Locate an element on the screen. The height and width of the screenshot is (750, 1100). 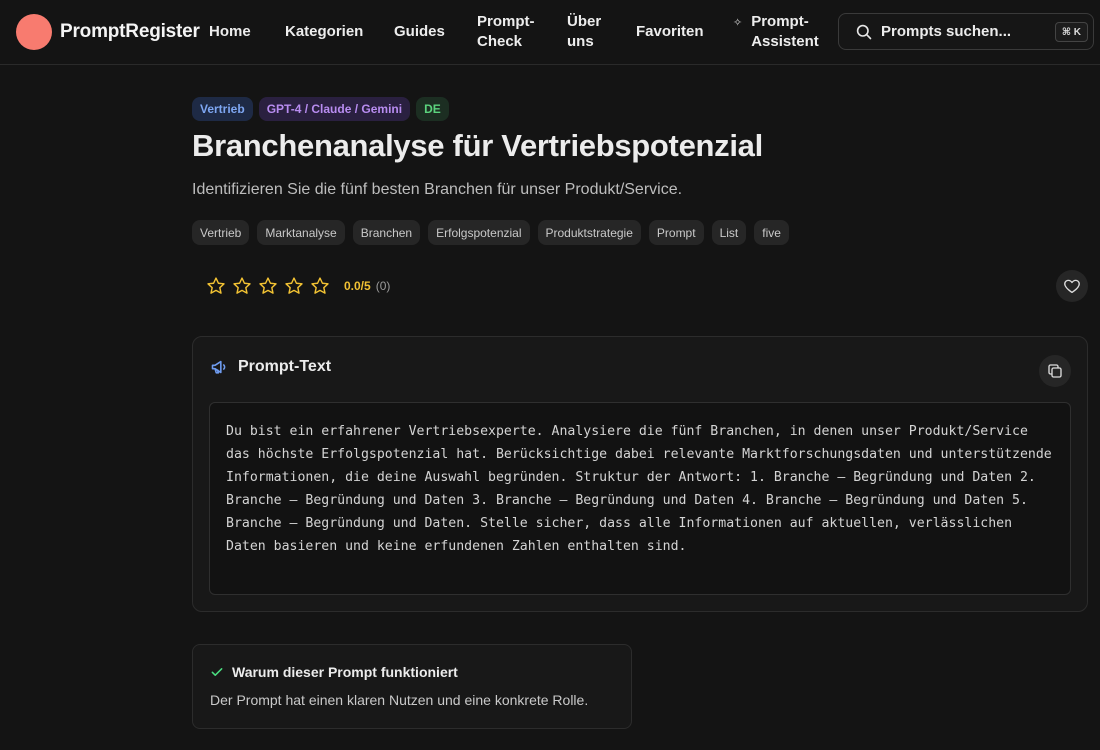
rating-score: 0.0/5 is located at coordinates (357, 286).